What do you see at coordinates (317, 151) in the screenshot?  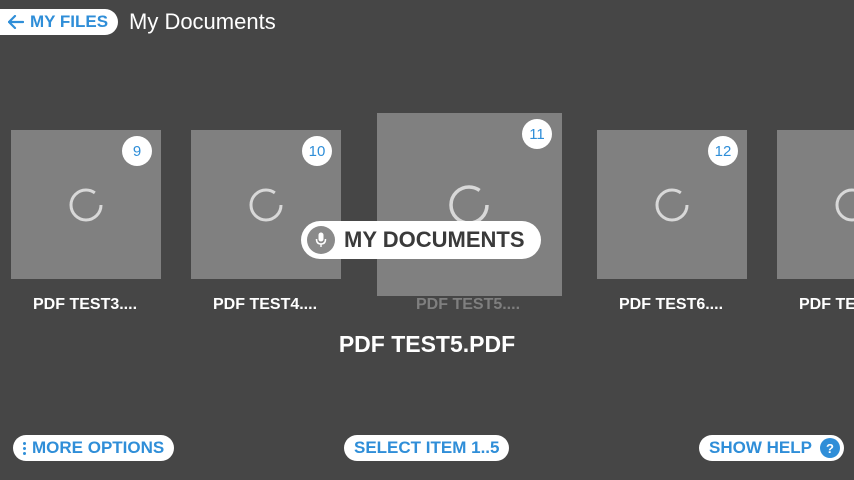 I see `item-number-badge: 10` at bounding box center [317, 151].